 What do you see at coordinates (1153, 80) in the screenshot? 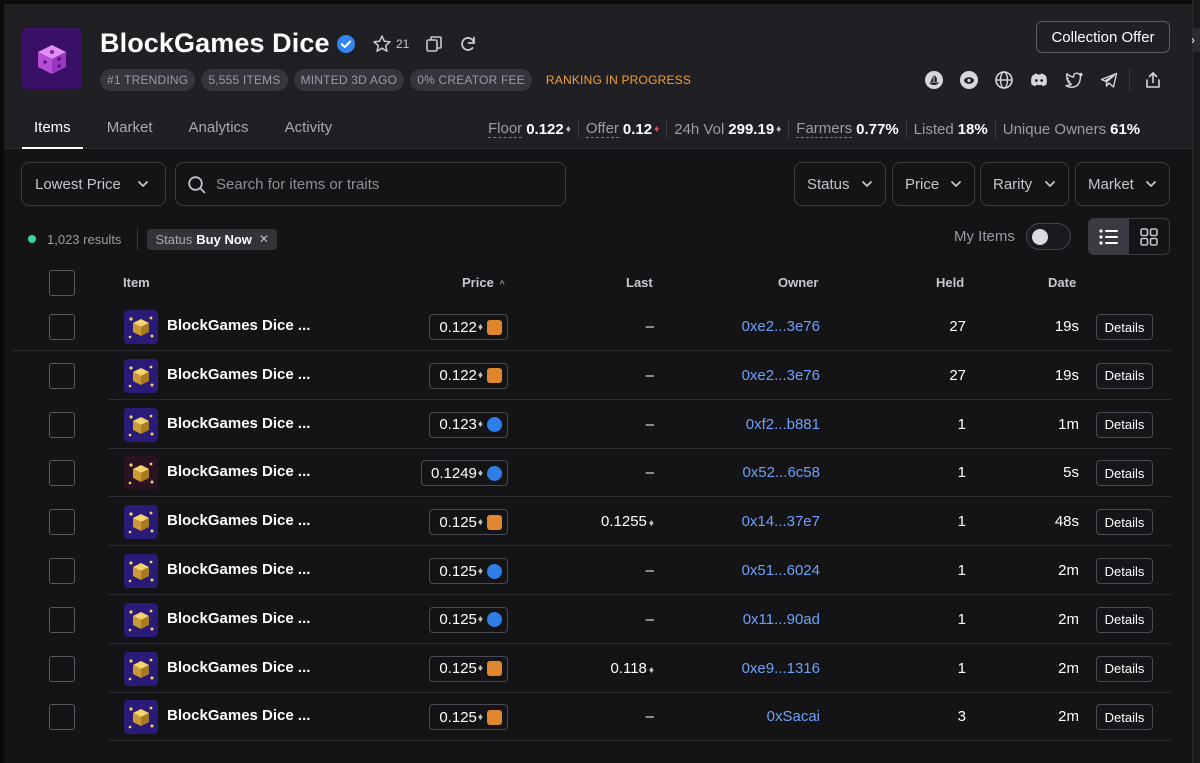
I see `share-icon` at bounding box center [1153, 80].